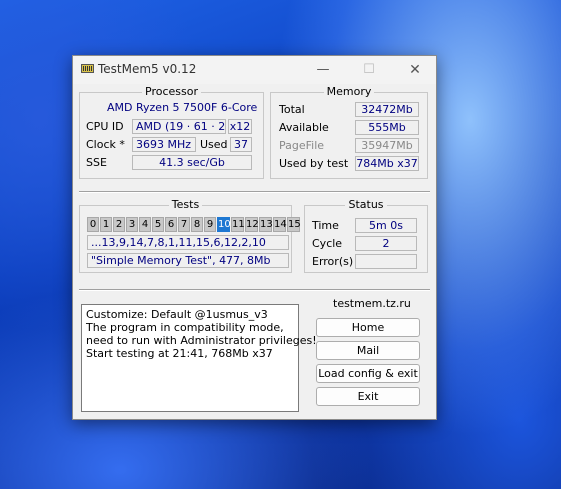 This screenshot has height=489, width=561. Describe the element at coordinates (171, 224) in the screenshot. I see `test-cell: 6` at that location.